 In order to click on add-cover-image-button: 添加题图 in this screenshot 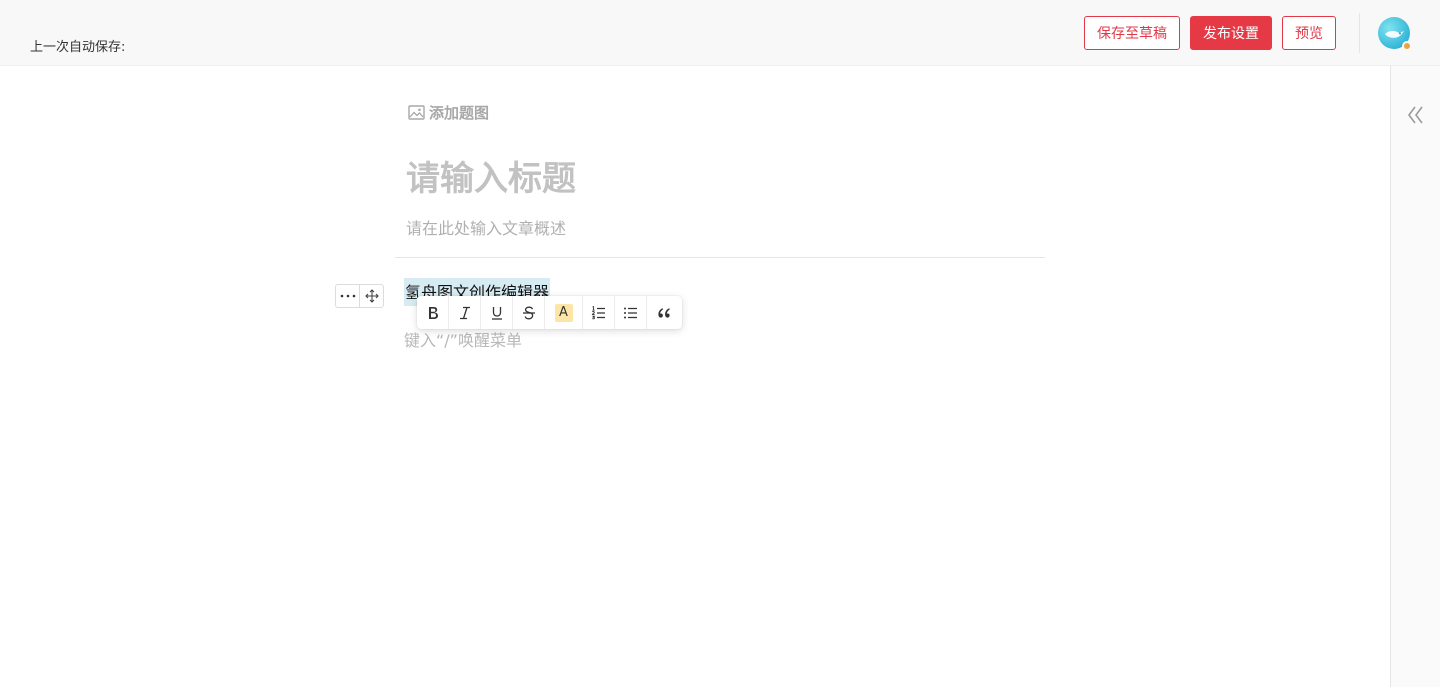, I will do `click(448, 112)`.